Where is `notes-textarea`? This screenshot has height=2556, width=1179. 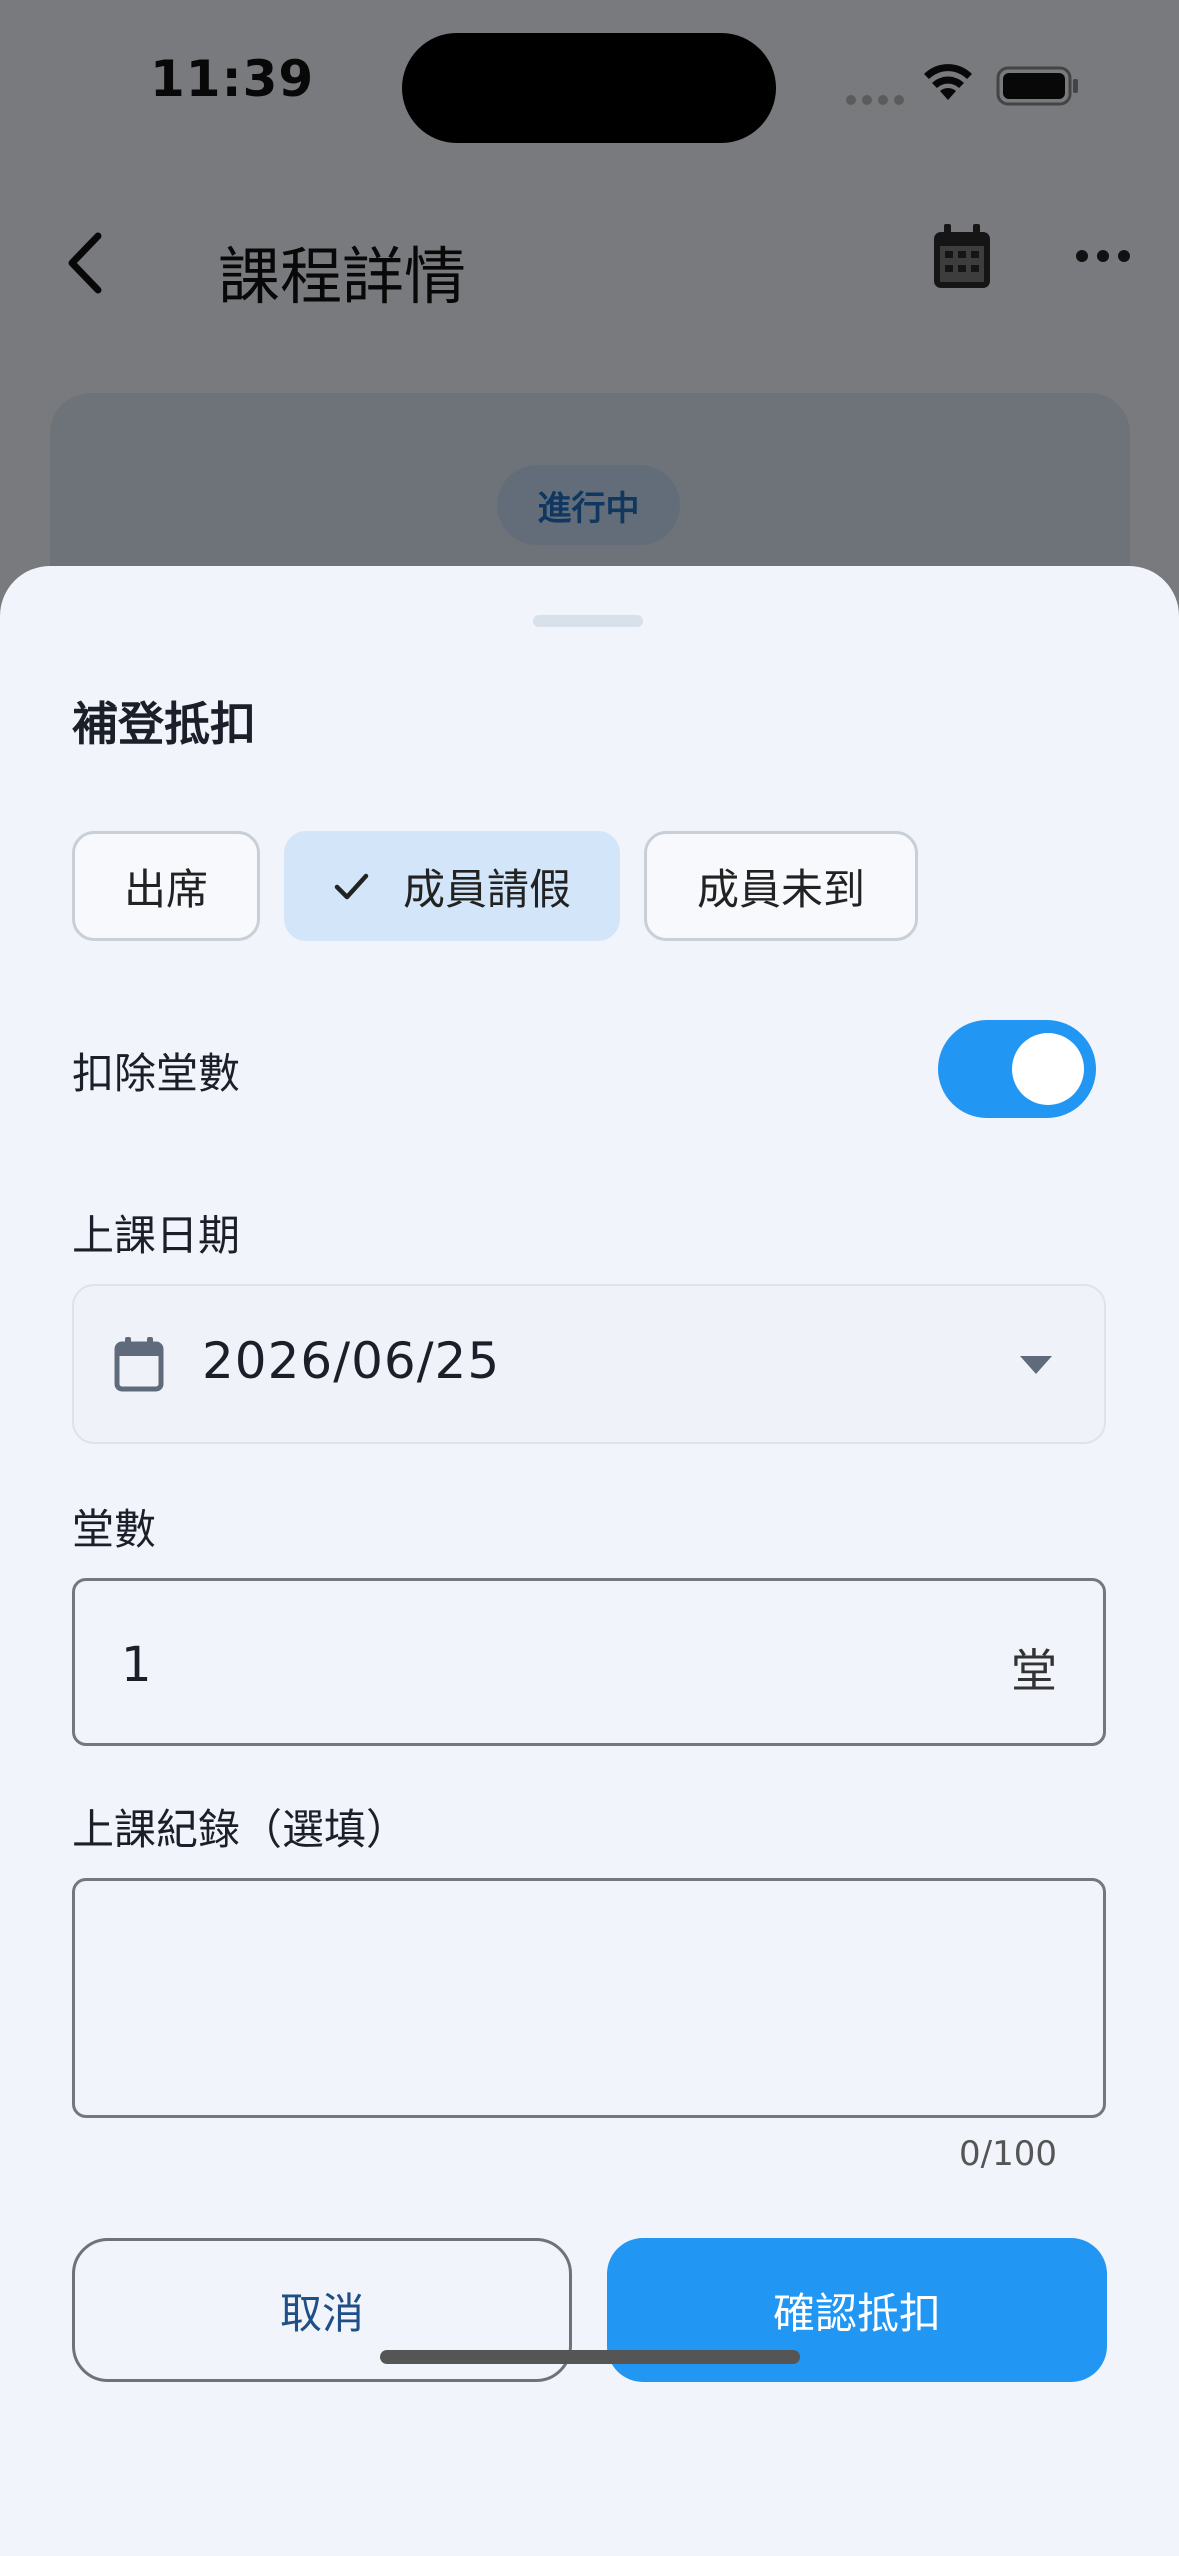 notes-textarea is located at coordinates (589, 1998).